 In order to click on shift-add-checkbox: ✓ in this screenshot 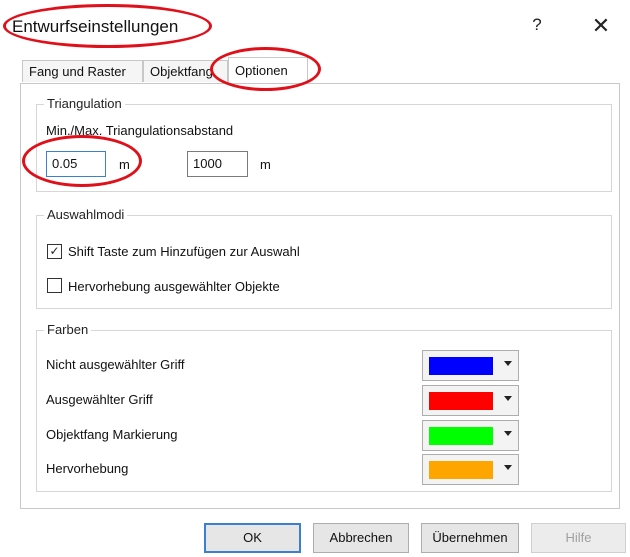, I will do `click(54, 251)`.